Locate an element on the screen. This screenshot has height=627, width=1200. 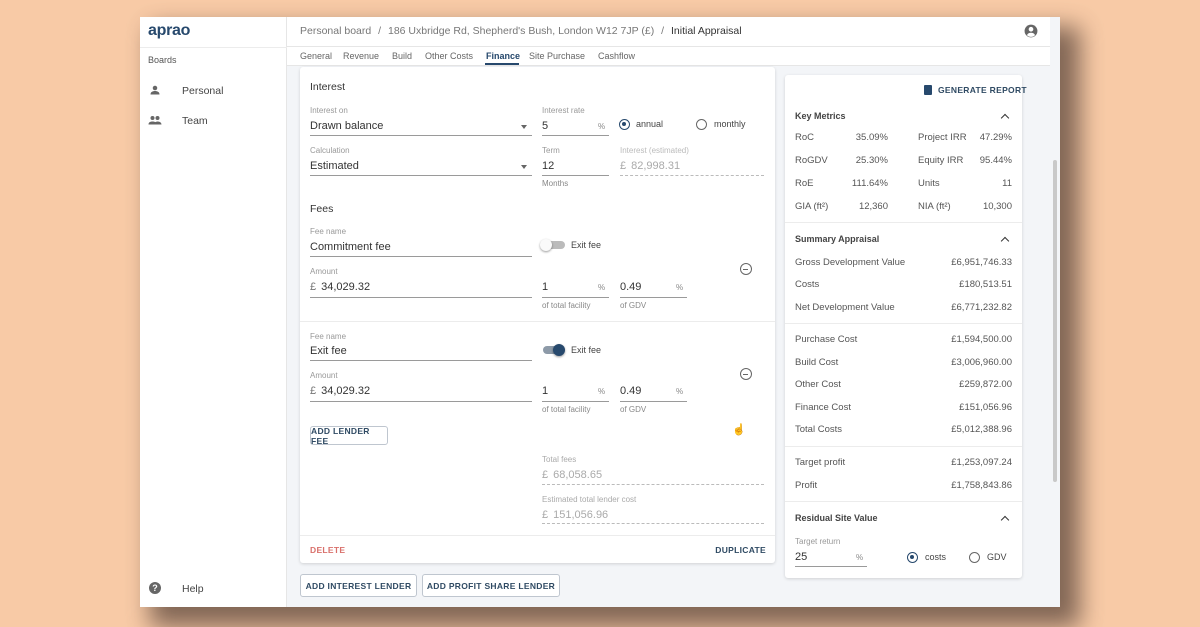
report-icon is located at coordinates (928, 90).